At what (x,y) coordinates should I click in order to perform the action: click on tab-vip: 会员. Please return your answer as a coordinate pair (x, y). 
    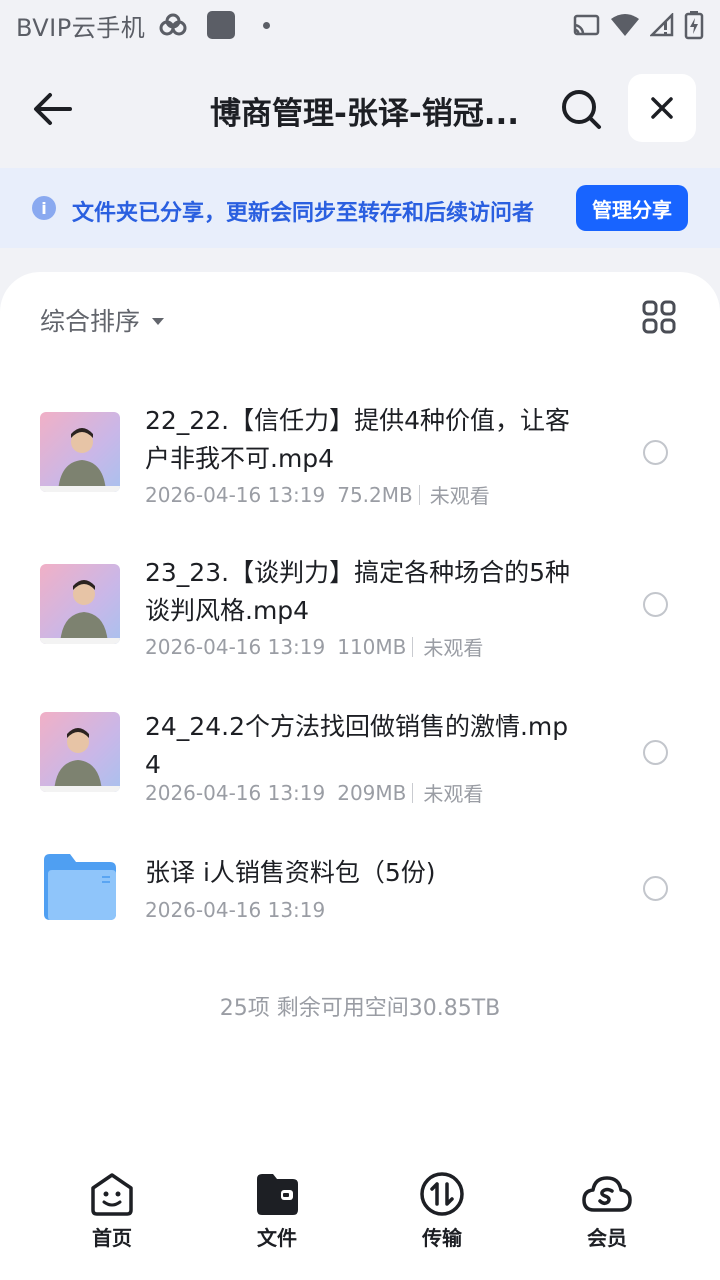
    Looking at the image, I should click on (607, 1210).